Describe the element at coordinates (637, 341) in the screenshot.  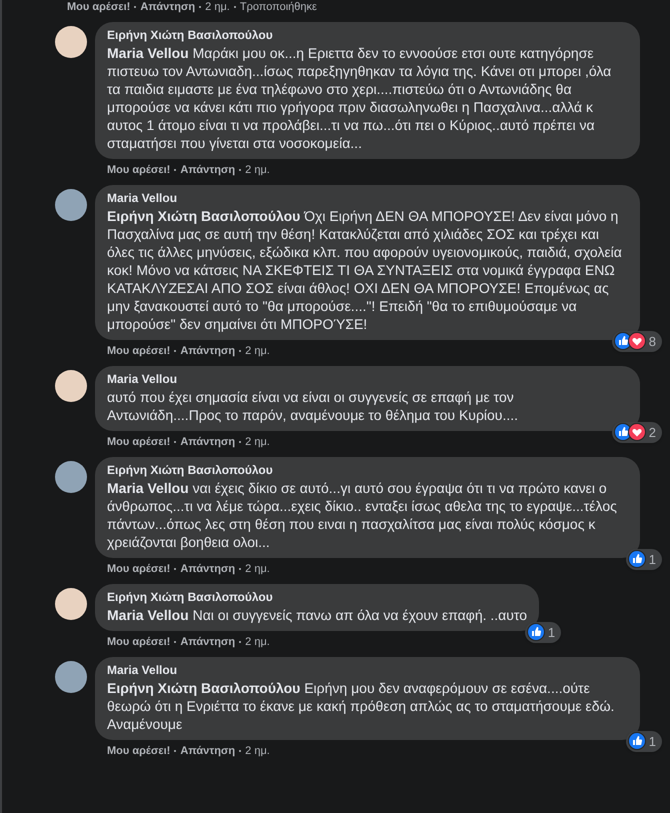
I see `reaction-badge: 8` at that location.